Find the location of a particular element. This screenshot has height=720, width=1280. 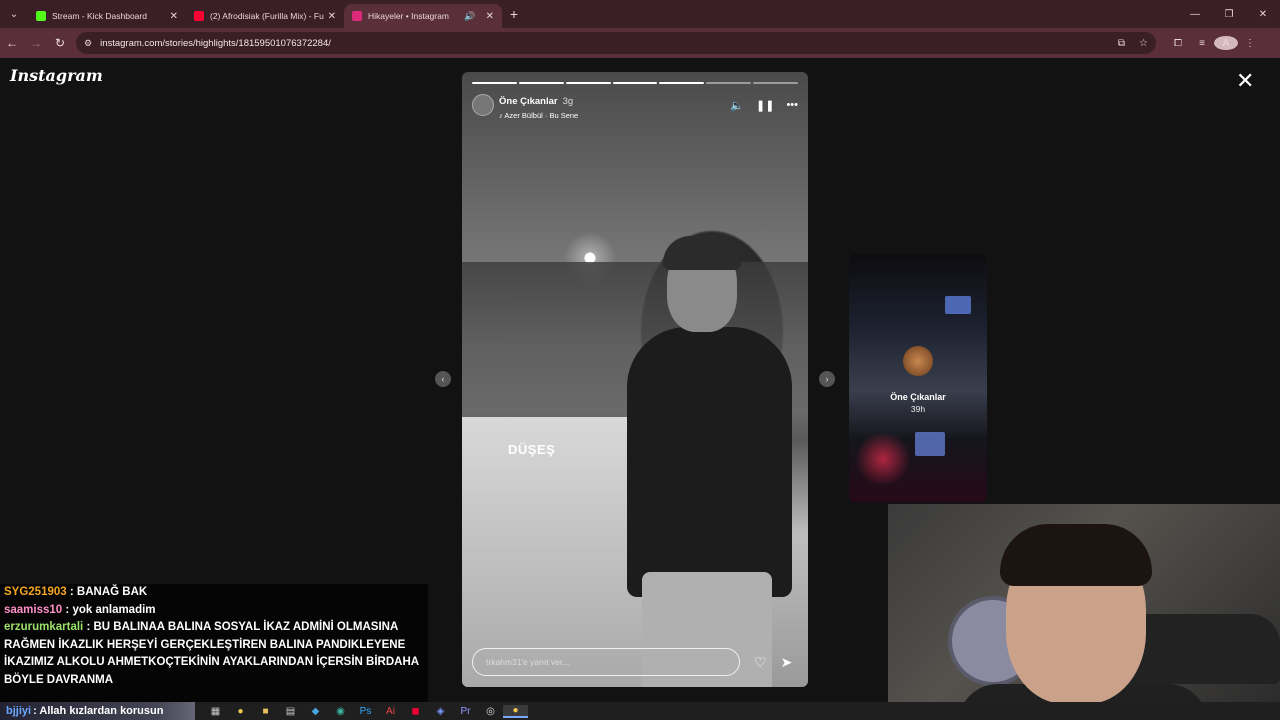

widget-user: bjjiyi is located at coordinates (19, 711).